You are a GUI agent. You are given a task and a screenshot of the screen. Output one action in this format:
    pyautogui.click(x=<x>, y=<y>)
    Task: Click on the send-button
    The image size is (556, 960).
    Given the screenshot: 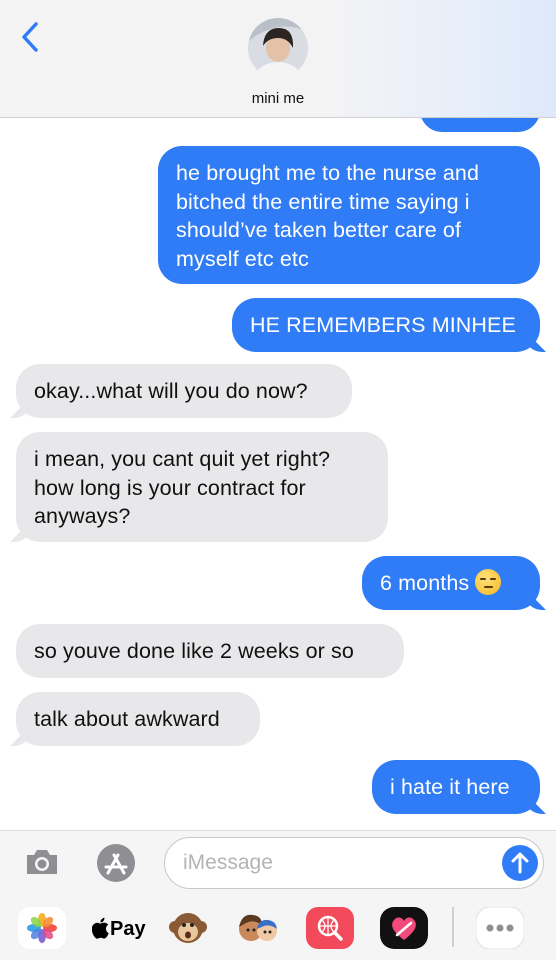 What is the action you would take?
    pyautogui.click(x=520, y=863)
    